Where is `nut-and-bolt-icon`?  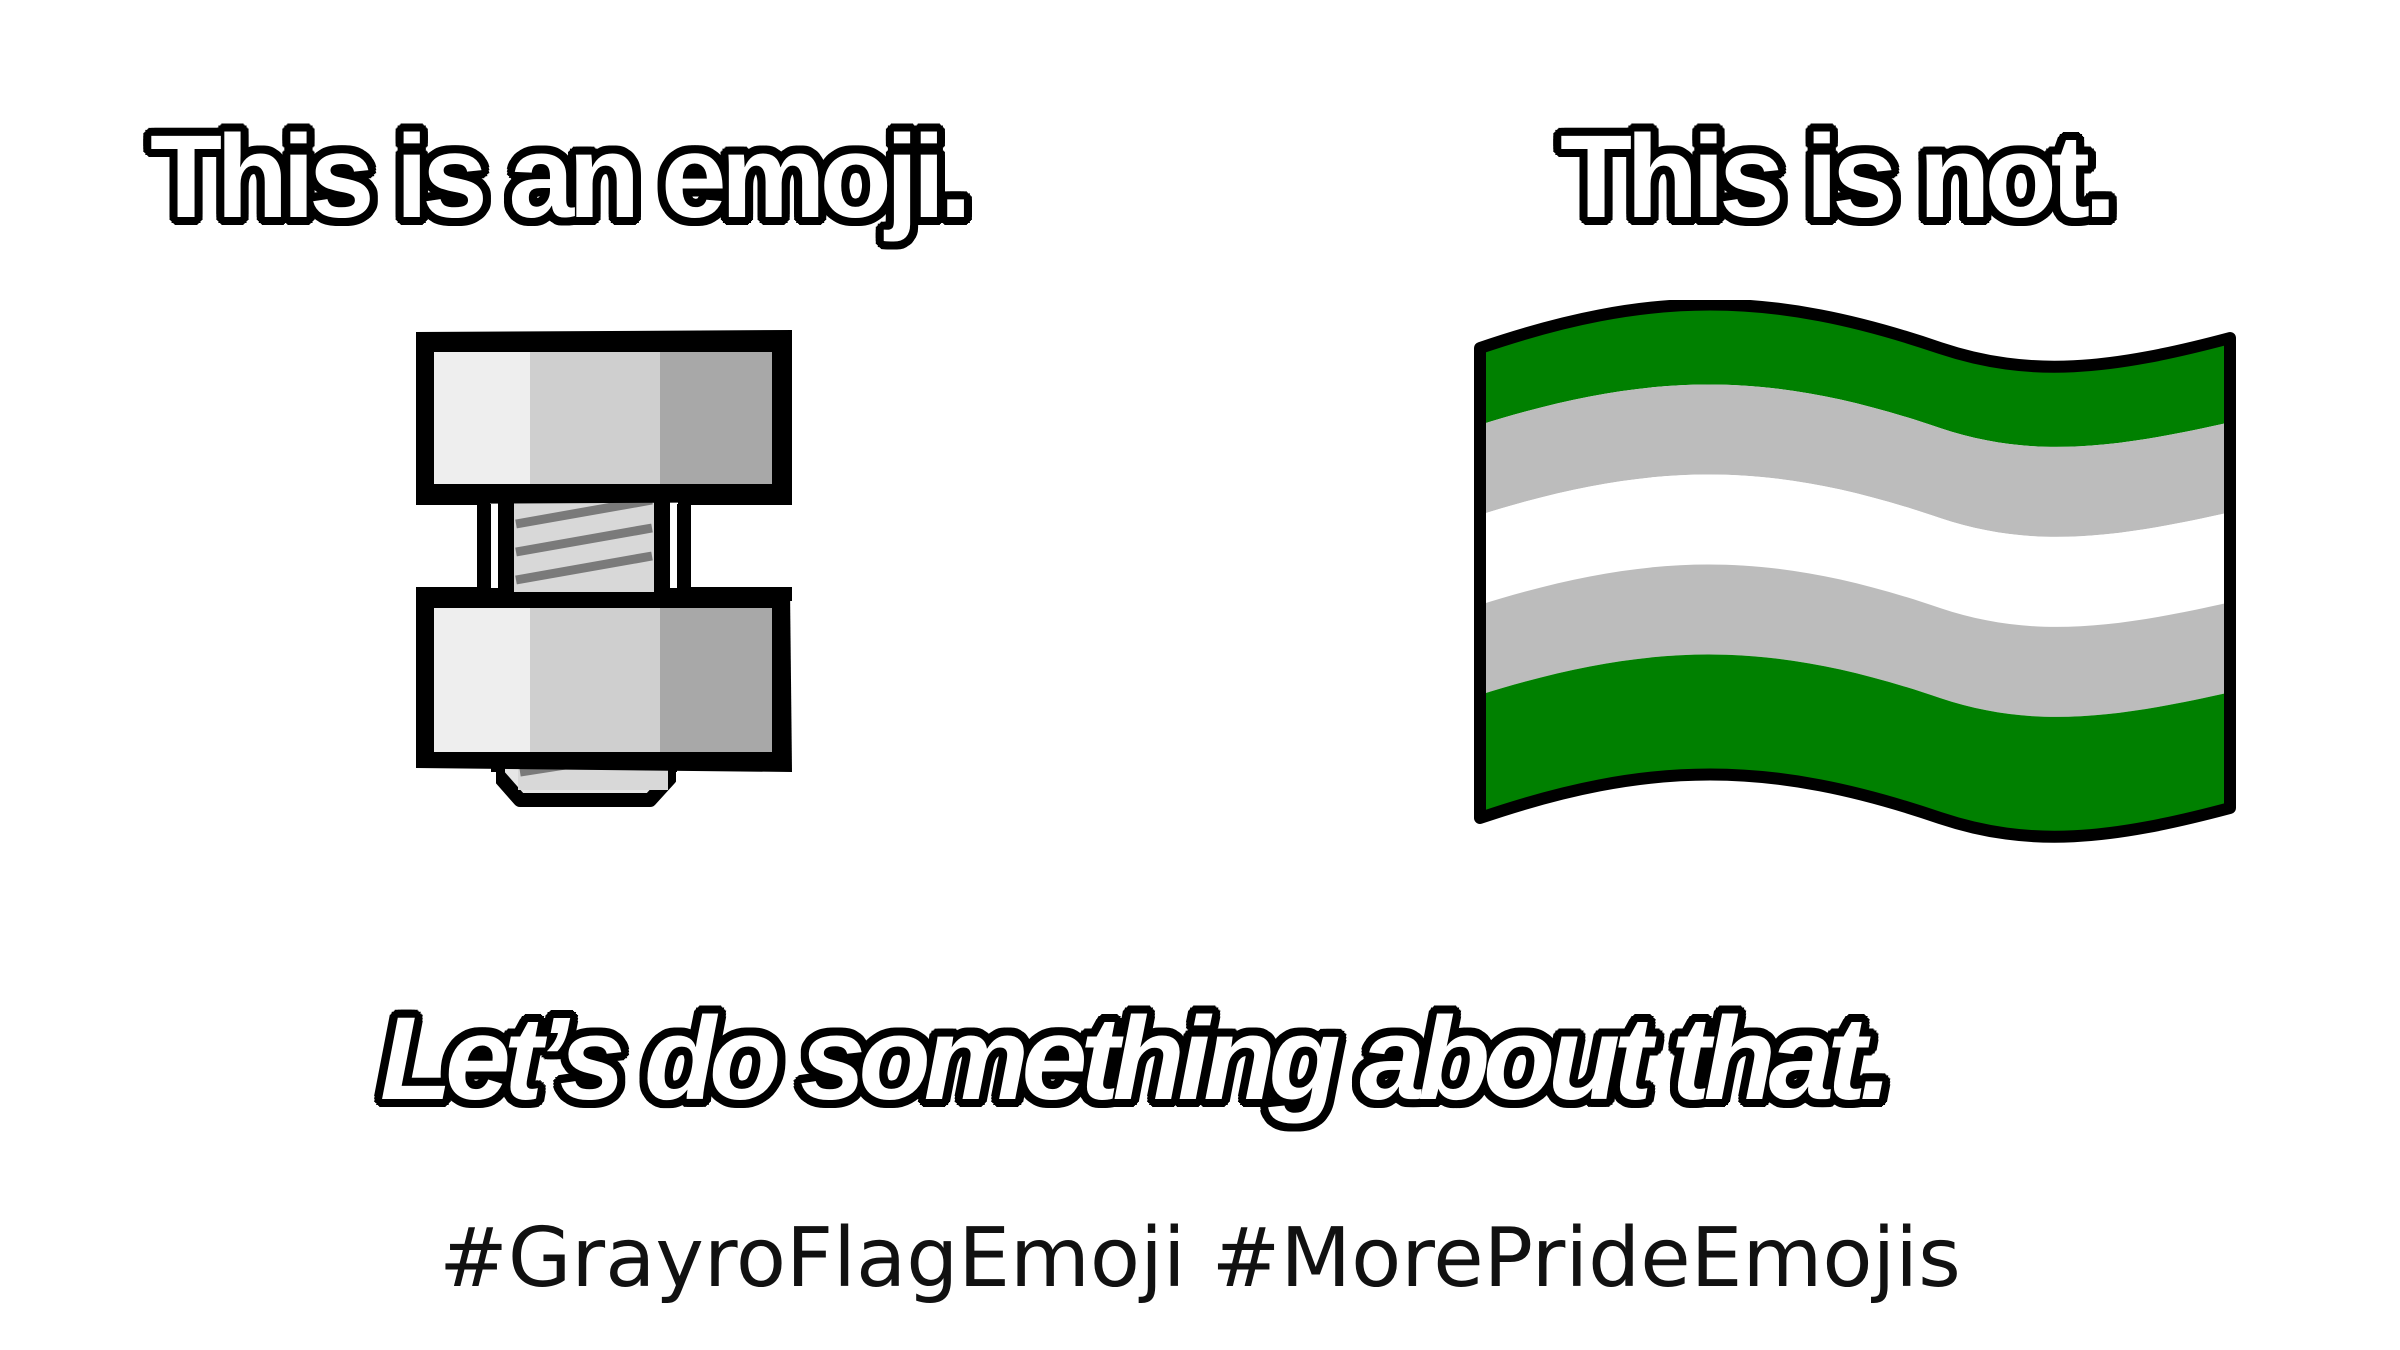
nut-and-bolt-icon is located at coordinates (600, 585).